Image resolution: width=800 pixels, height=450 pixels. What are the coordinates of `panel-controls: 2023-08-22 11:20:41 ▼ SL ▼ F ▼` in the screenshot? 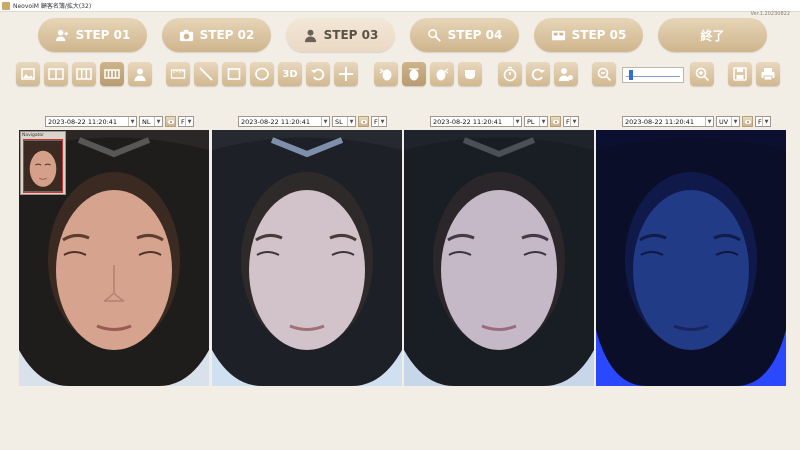 It's located at (312, 121).